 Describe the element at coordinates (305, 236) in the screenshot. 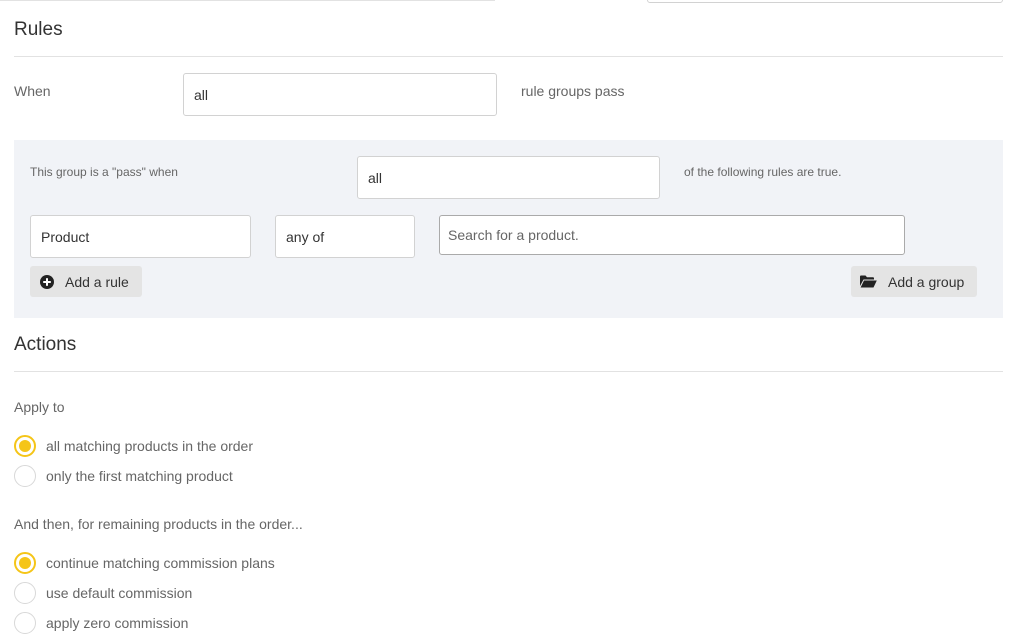

I see `rule-operator-value: any of` at that location.